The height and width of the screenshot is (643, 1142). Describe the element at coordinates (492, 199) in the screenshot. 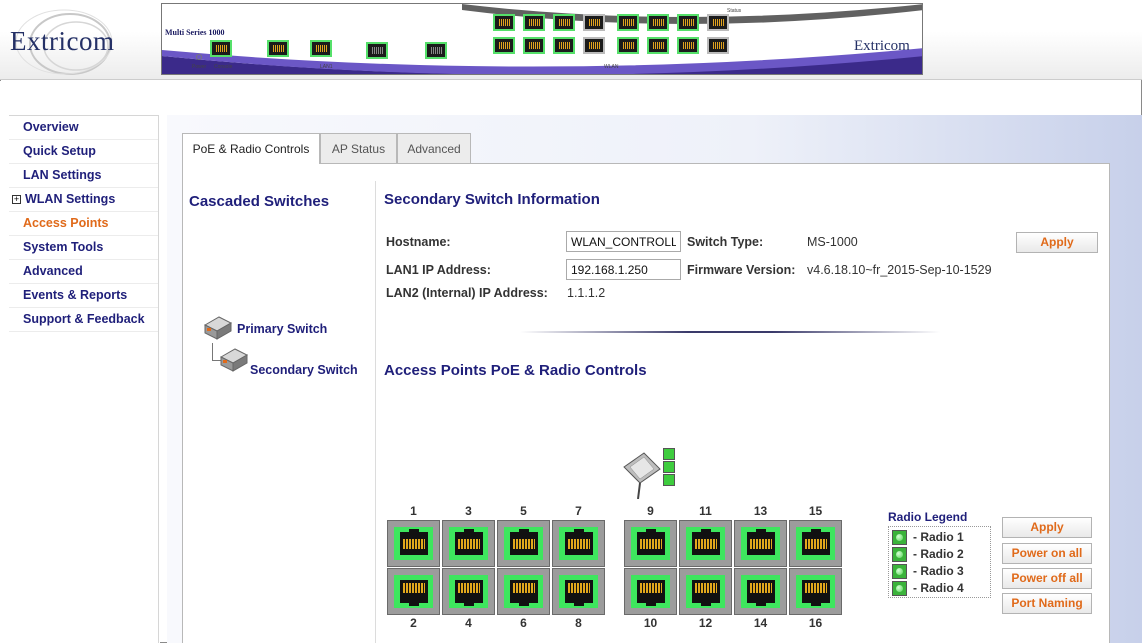

I see `switch-info-title: Secondary Switch Information` at that location.